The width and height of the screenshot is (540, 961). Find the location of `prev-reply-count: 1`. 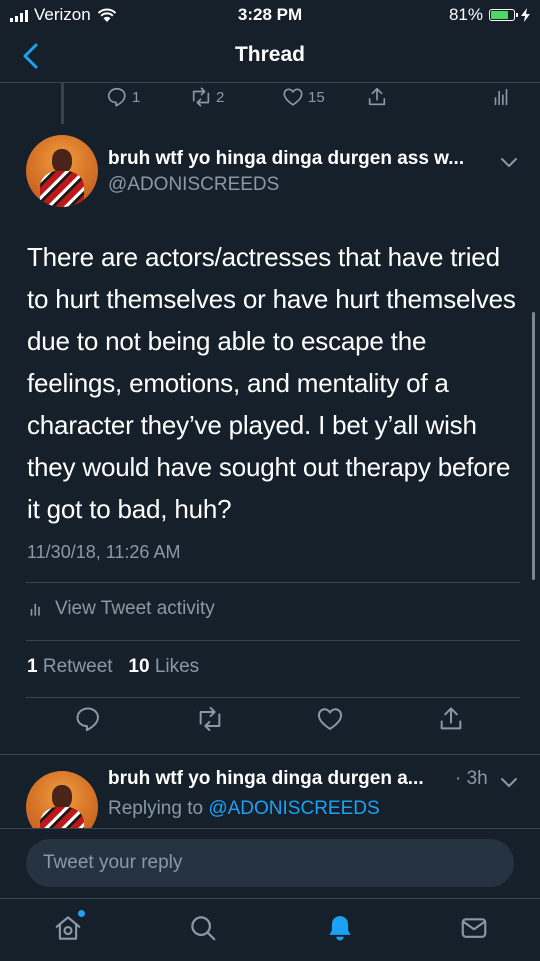

prev-reply-count: 1 is located at coordinates (136, 97).